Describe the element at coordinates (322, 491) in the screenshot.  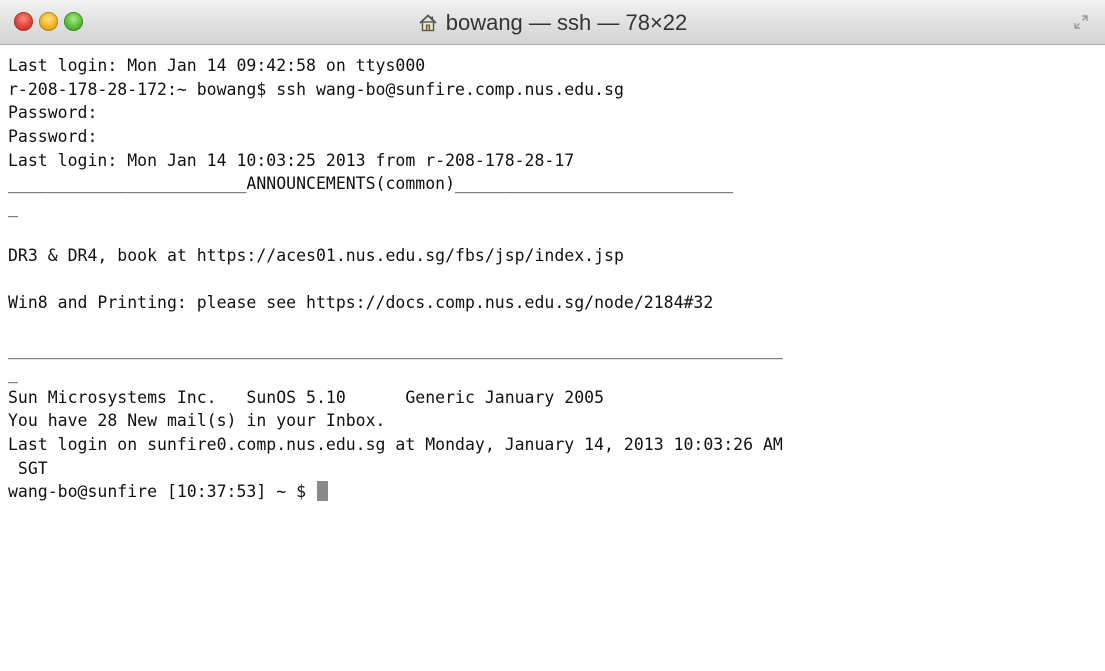
I see `text-cursor` at that location.